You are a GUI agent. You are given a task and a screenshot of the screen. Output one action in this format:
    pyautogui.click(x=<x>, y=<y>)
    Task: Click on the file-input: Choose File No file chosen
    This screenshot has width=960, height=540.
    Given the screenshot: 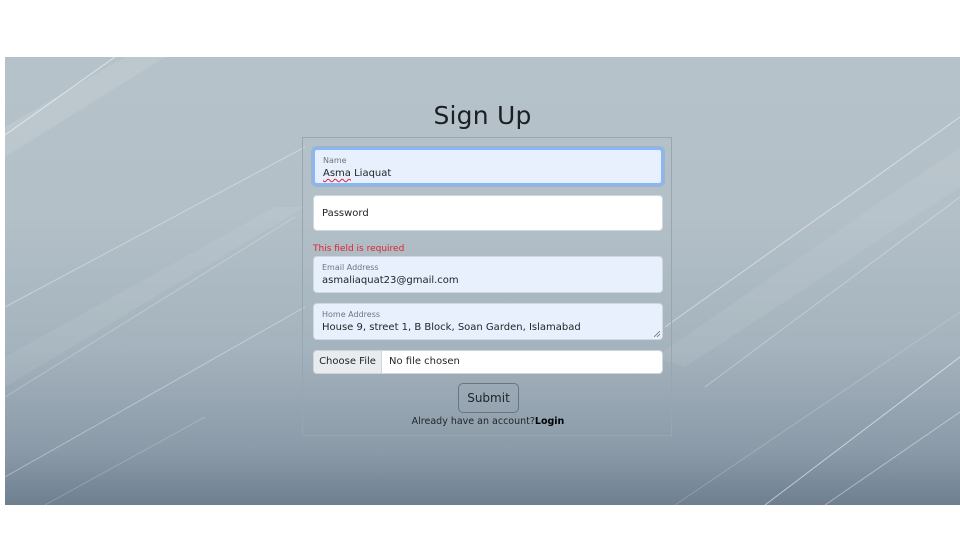 What is the action you would take?
    pyautogui.click(x=488, y=362)
    